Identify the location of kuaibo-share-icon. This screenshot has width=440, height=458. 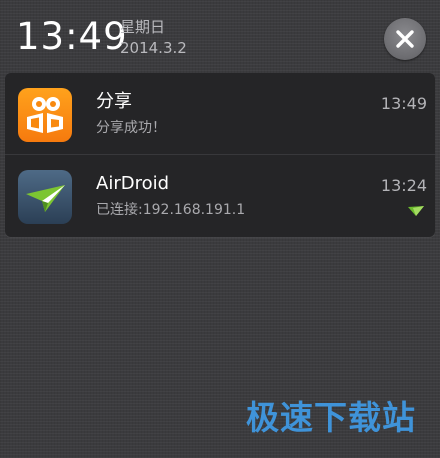
(45, 115).